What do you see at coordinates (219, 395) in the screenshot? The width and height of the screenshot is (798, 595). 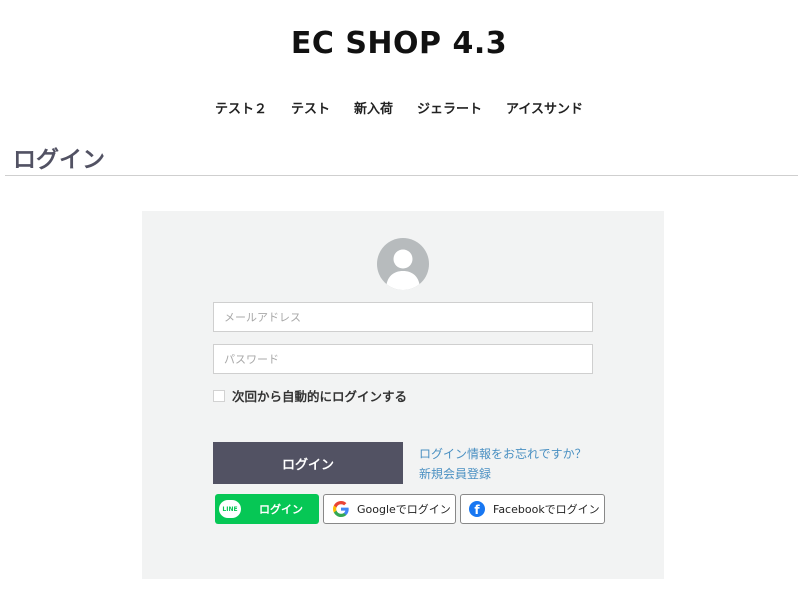 I see `remember-checkbox` at bounding box center [219, 395].